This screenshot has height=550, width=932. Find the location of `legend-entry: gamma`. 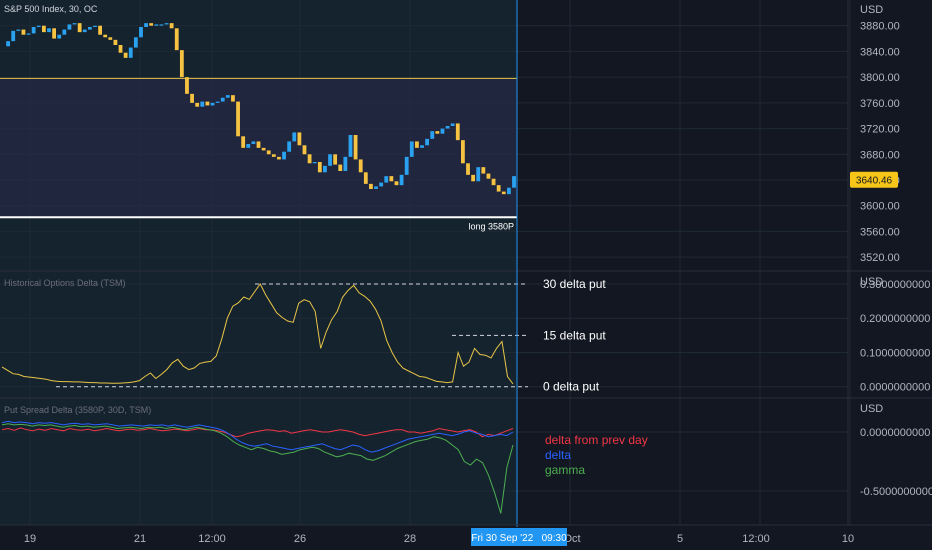

legend-entry: gamma is located at coordinates (565, 470).